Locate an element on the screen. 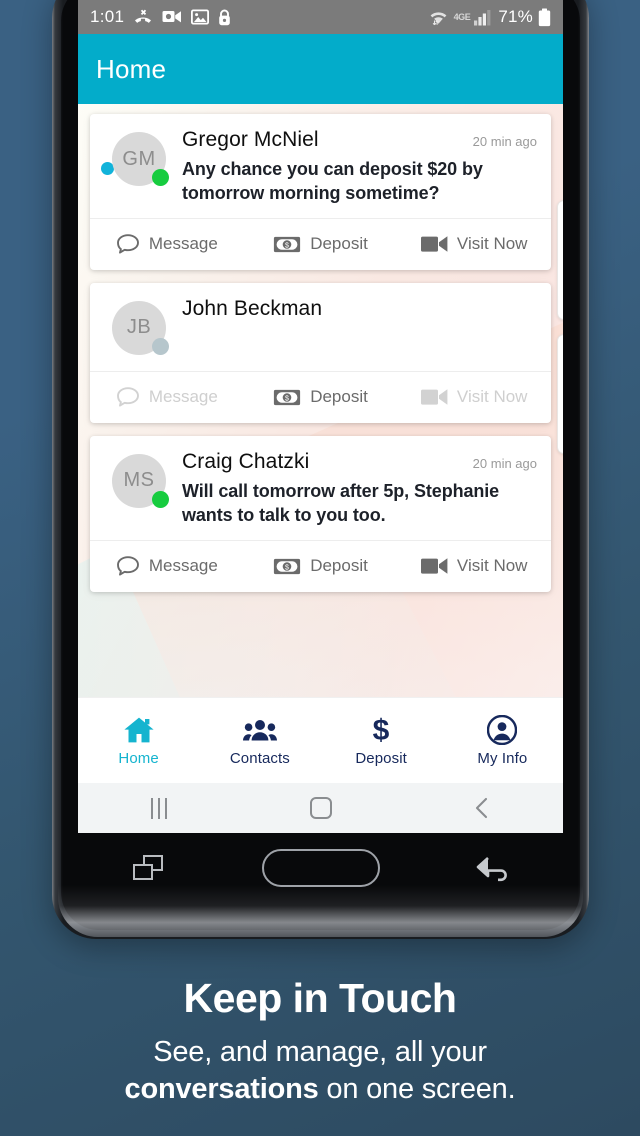 The width and height of the screenshot is (640, 1136). hardware-home-key is located at coordinates (320, 868).